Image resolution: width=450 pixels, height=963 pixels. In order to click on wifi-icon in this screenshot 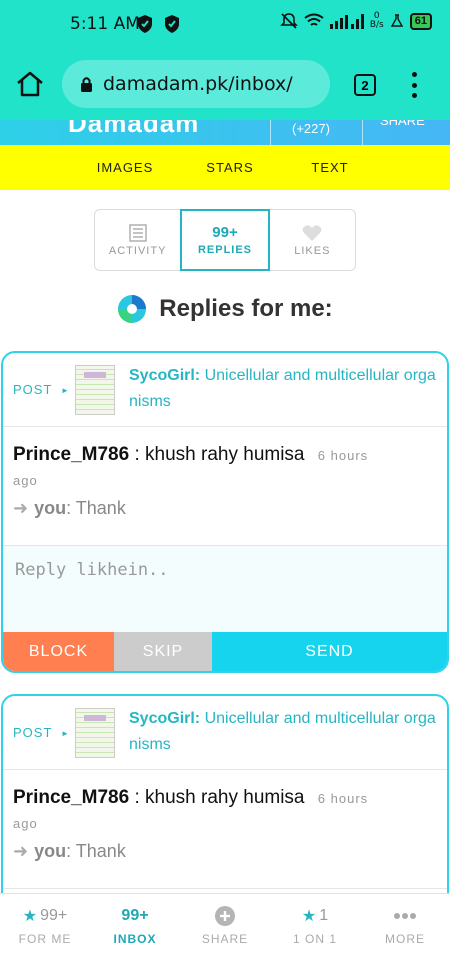, I will do `click(314, 19)`.